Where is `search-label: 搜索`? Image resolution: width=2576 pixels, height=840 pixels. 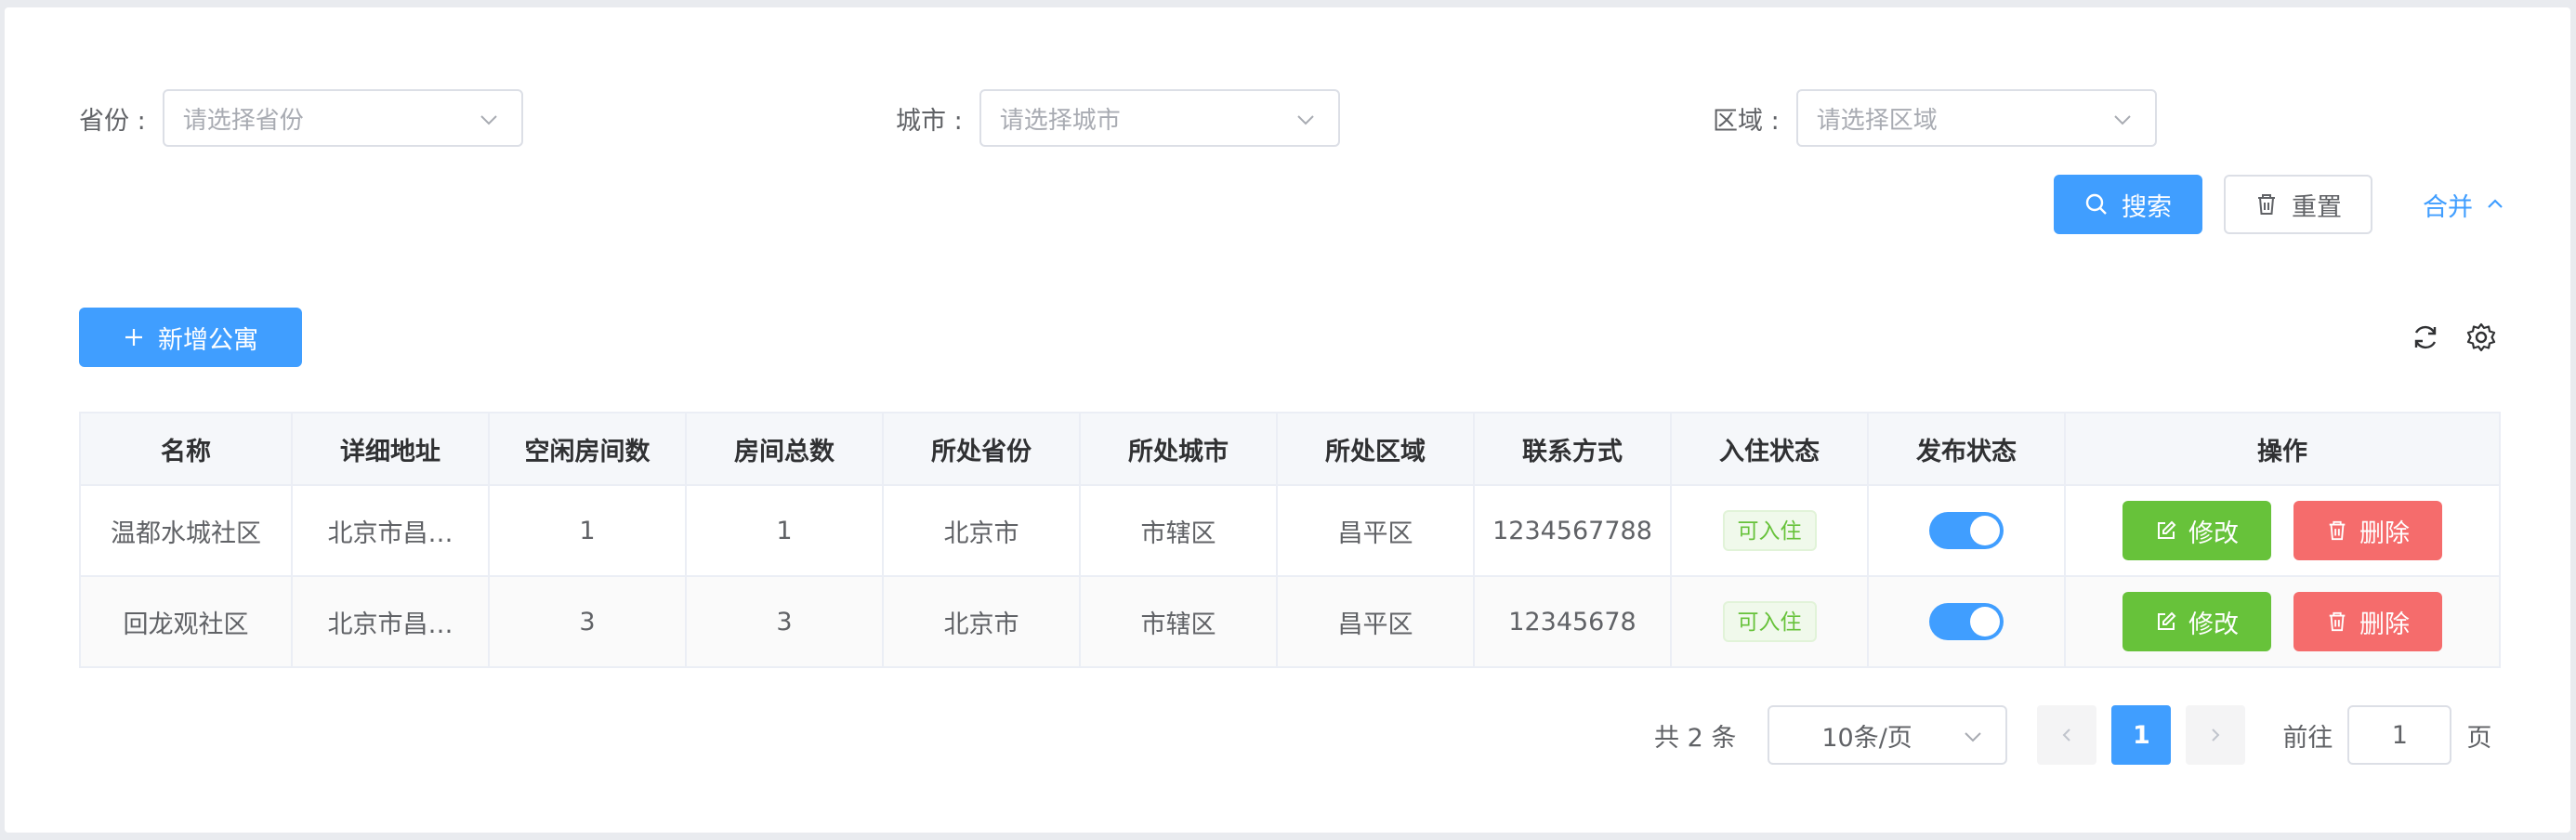
search-label: 搜索 is located at coordinates (2147, 207).